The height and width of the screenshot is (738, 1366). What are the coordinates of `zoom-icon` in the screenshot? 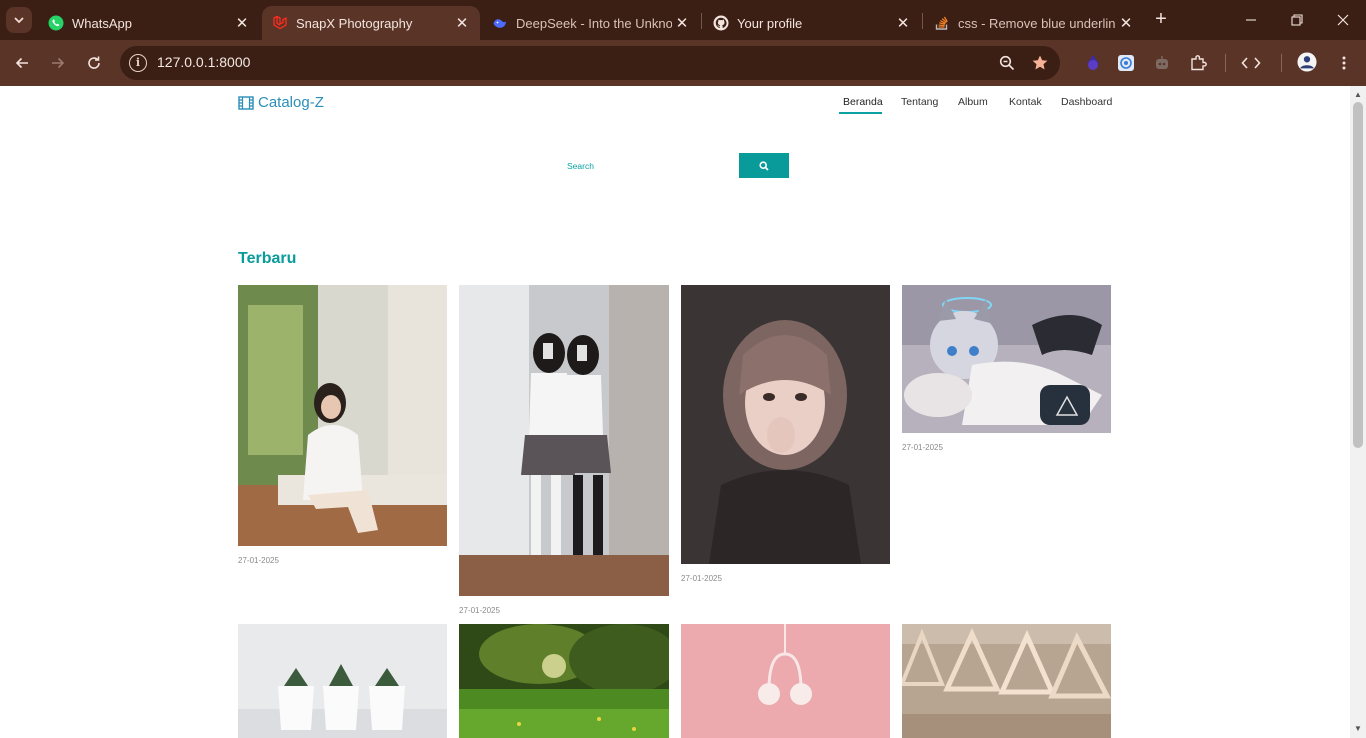 It's located at (1007, 63).